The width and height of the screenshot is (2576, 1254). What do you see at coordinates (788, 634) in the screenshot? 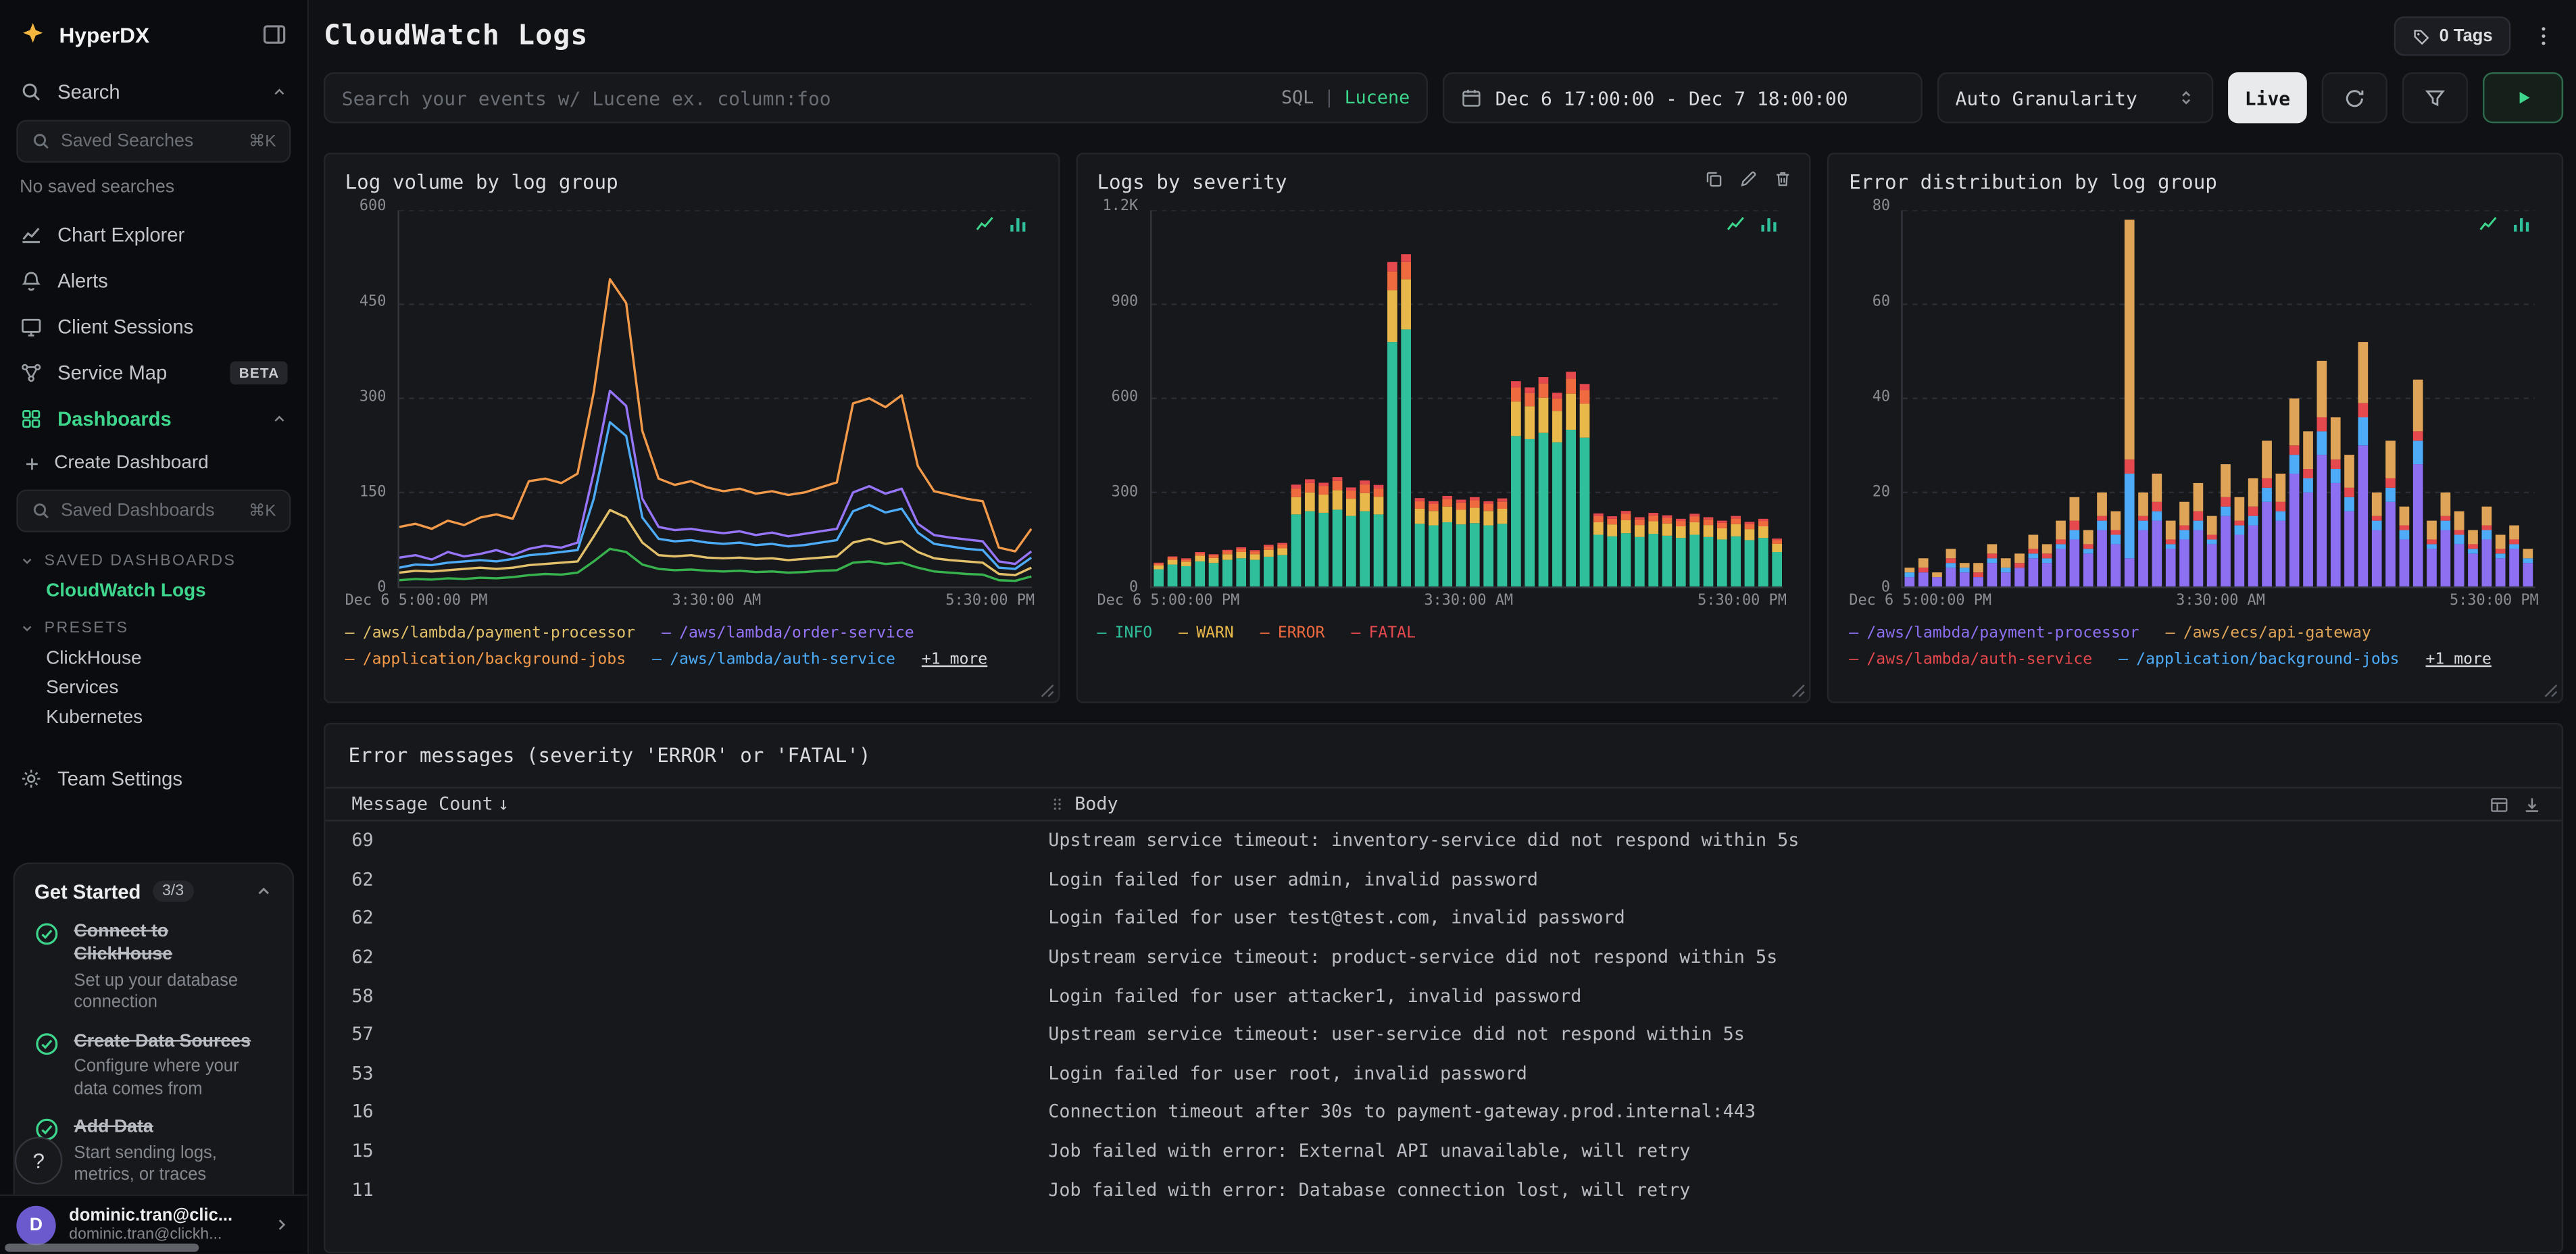
I see `legend-item: — /aws/lambda/order-service` at bounding box center [788, 634].